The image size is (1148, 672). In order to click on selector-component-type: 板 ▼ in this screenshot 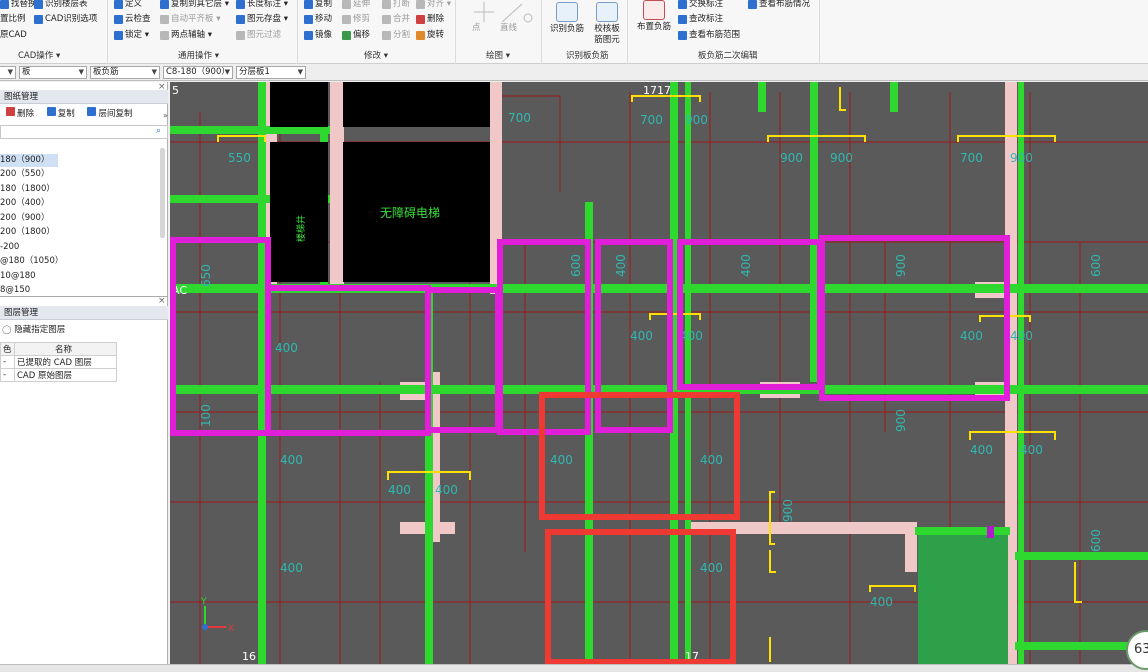, I will do `click(53, 72)`.